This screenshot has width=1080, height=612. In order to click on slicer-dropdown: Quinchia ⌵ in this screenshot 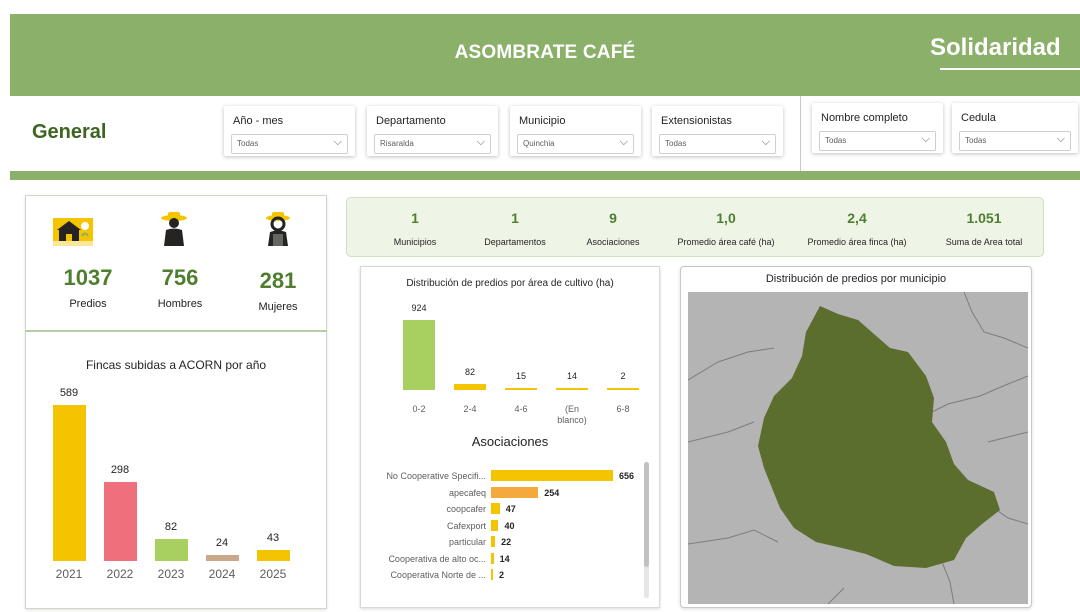, I will do `click(575, 144)`.